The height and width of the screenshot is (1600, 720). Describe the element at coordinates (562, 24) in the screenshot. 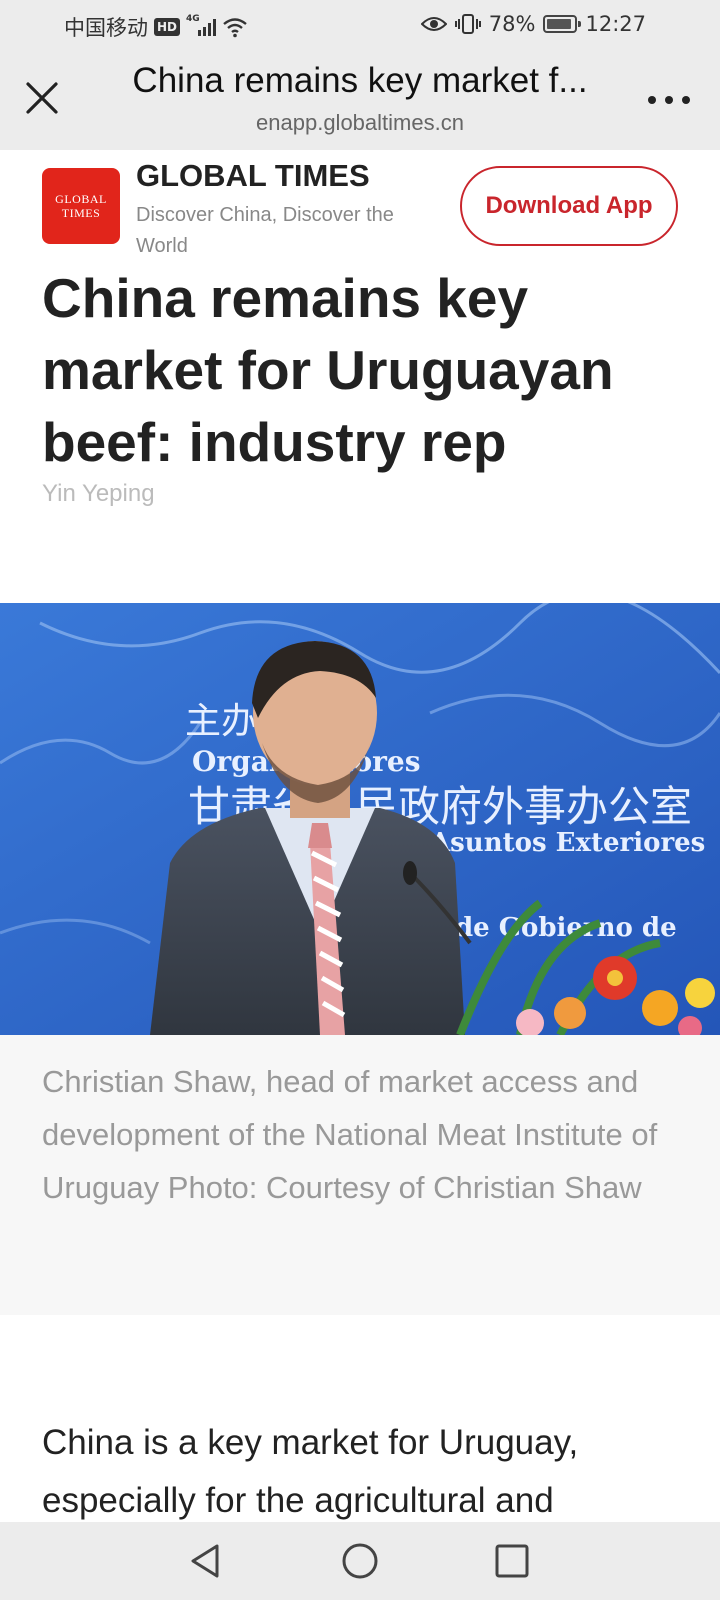

I see `battery-icon` at that location.